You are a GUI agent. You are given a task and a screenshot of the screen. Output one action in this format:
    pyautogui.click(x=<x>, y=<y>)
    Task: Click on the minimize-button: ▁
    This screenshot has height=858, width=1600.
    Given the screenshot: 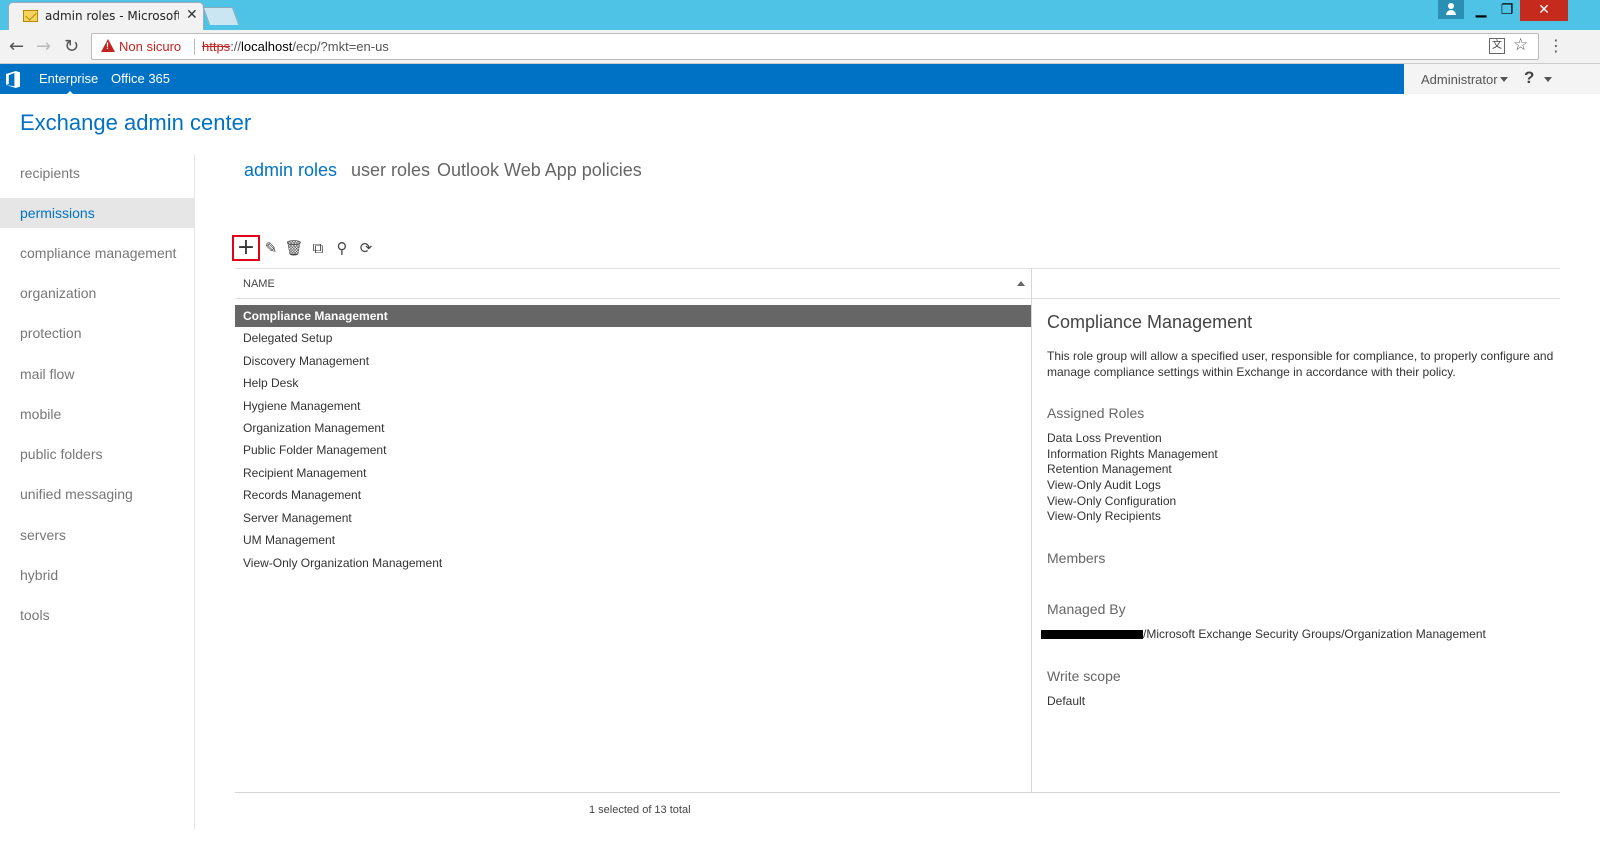 What is the action you would take?
    pyautogui.click(x=1481, y=10)
    